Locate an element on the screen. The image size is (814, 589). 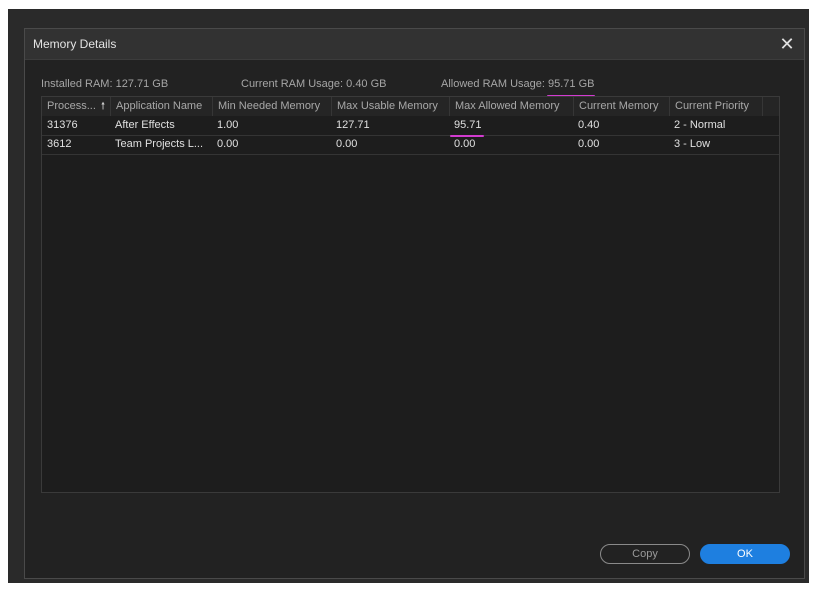
cell-max-allowed: 95.71 is located at coordinates (468, 125).